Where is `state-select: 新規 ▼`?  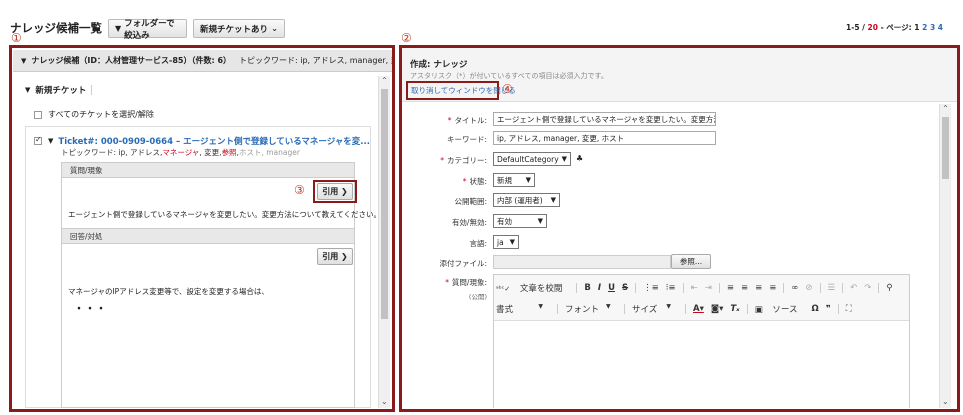
state-select: 新規 ▼ is located at coordinates (514, 180).